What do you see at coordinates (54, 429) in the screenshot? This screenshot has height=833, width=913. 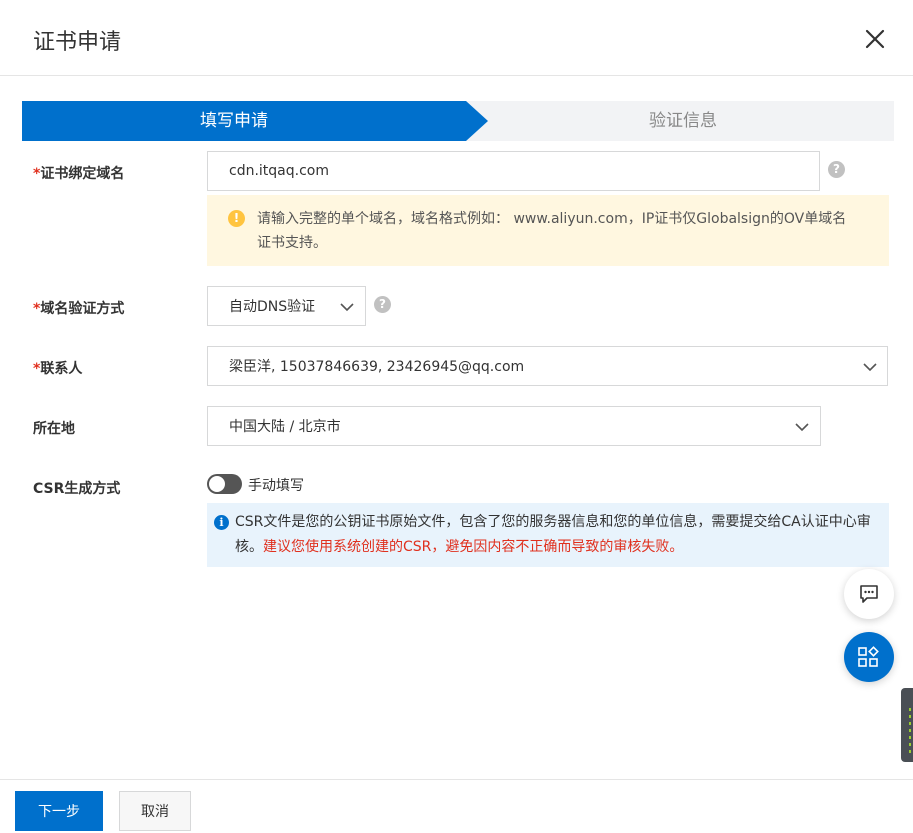 I see `location-label: 所在地` at bounding box center [54, 429].